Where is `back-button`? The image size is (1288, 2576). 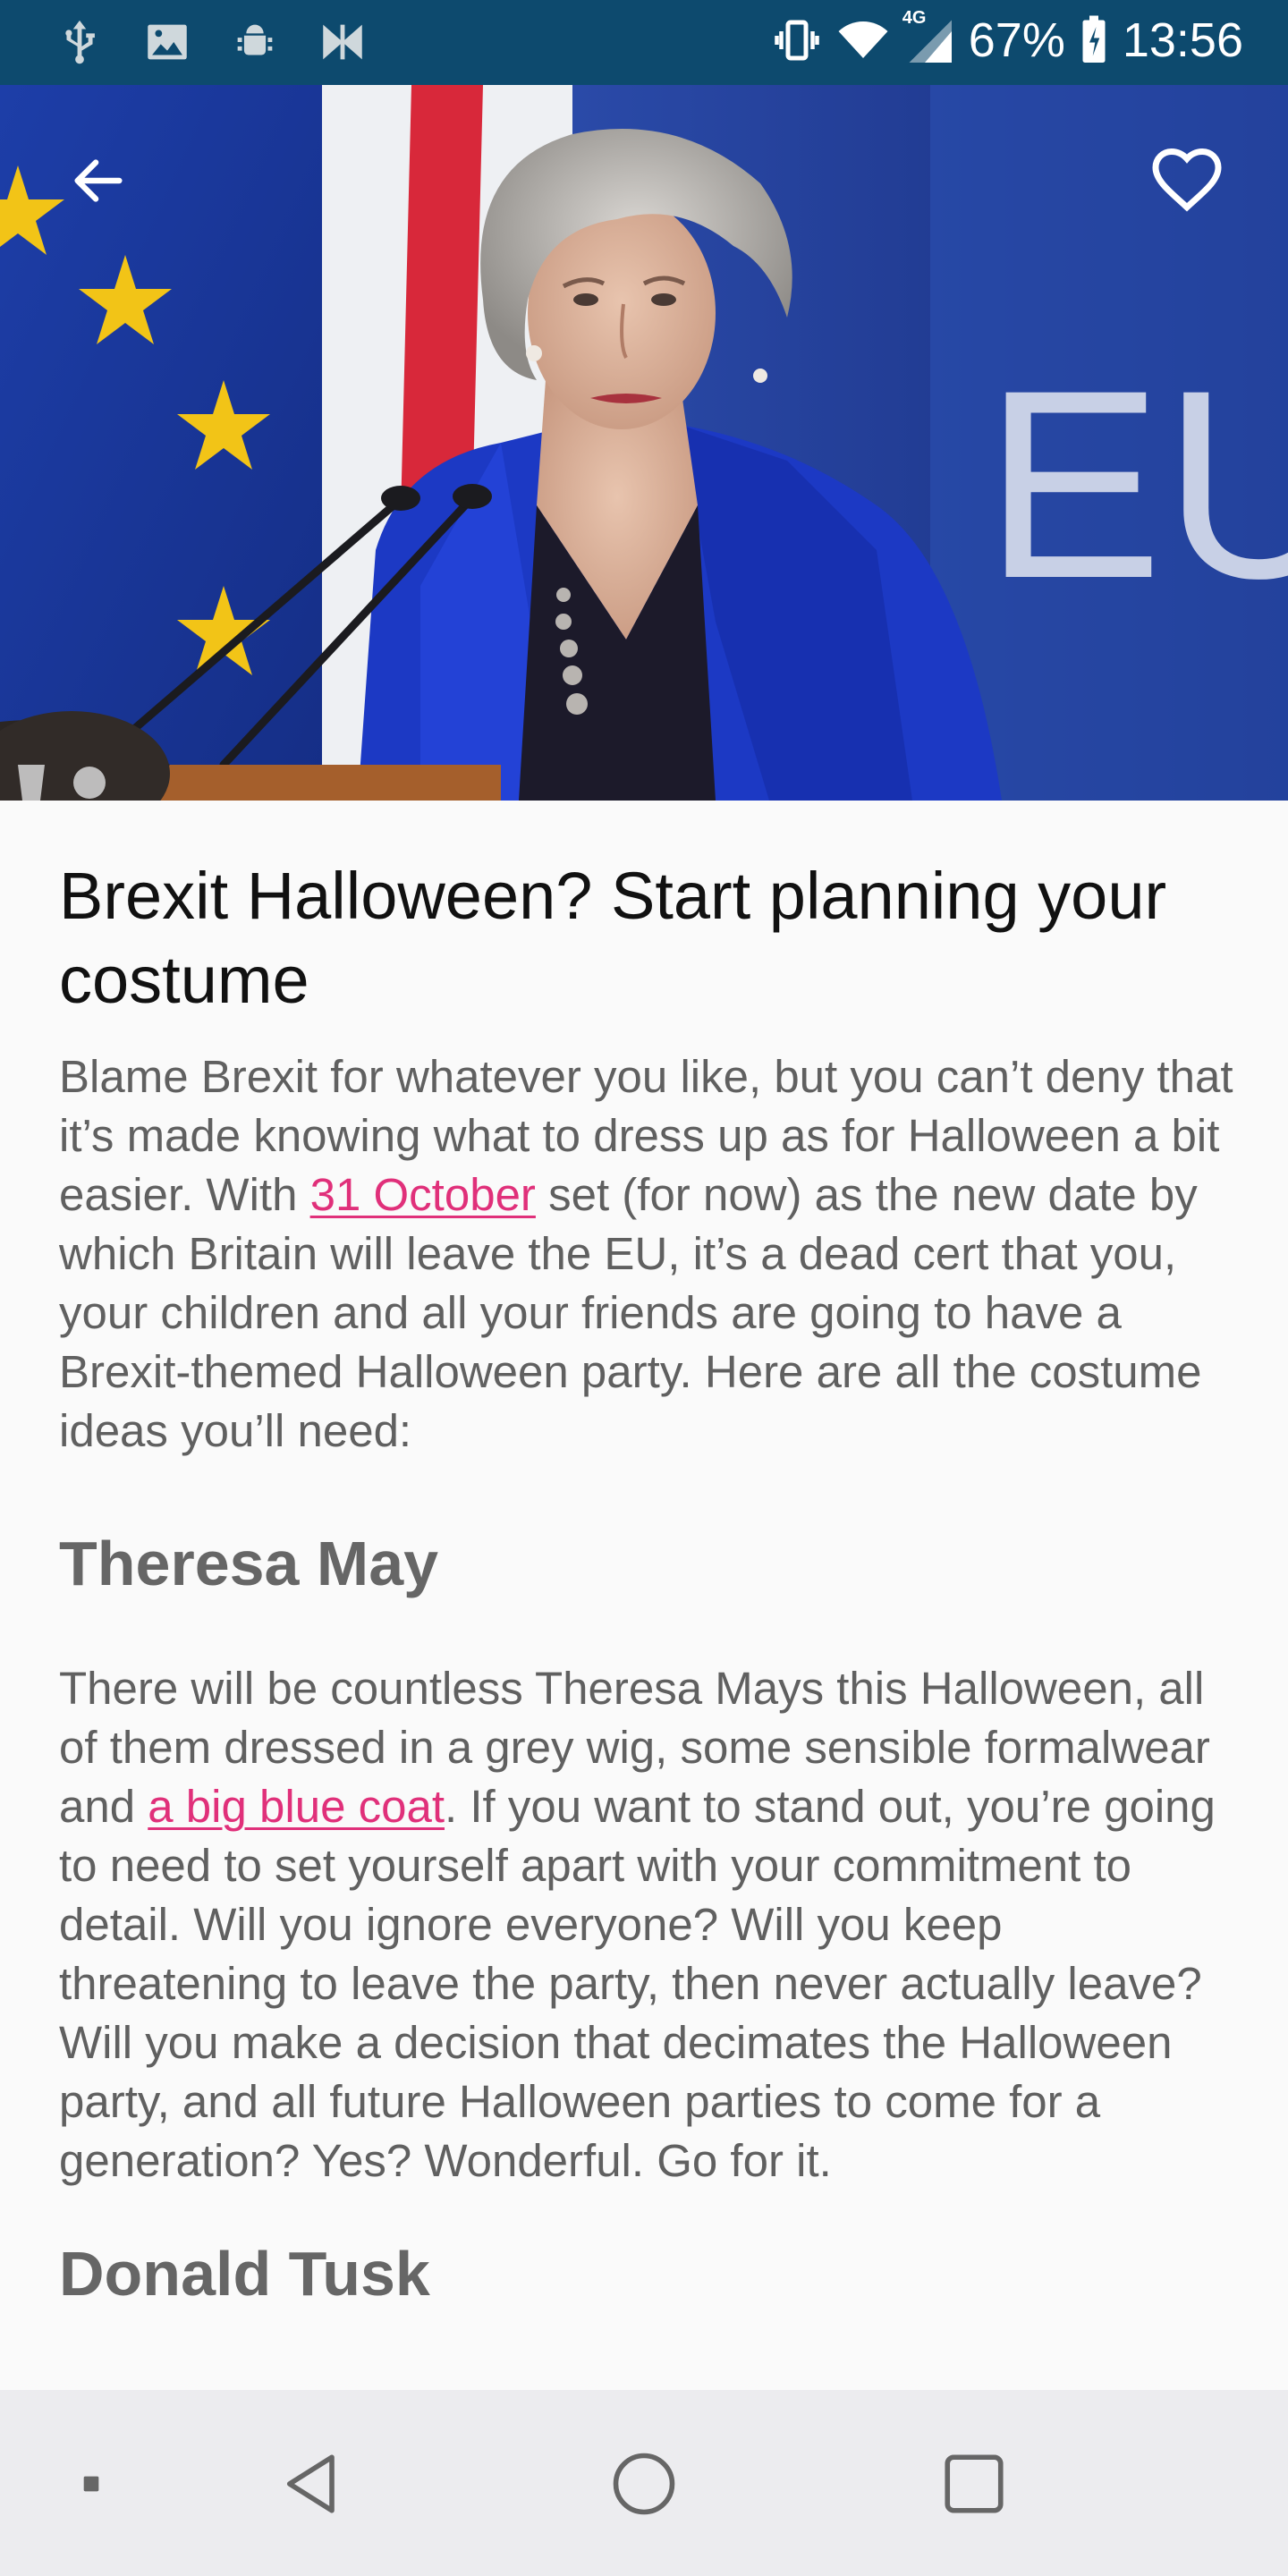
back-button is located at coordinates (98, 180).